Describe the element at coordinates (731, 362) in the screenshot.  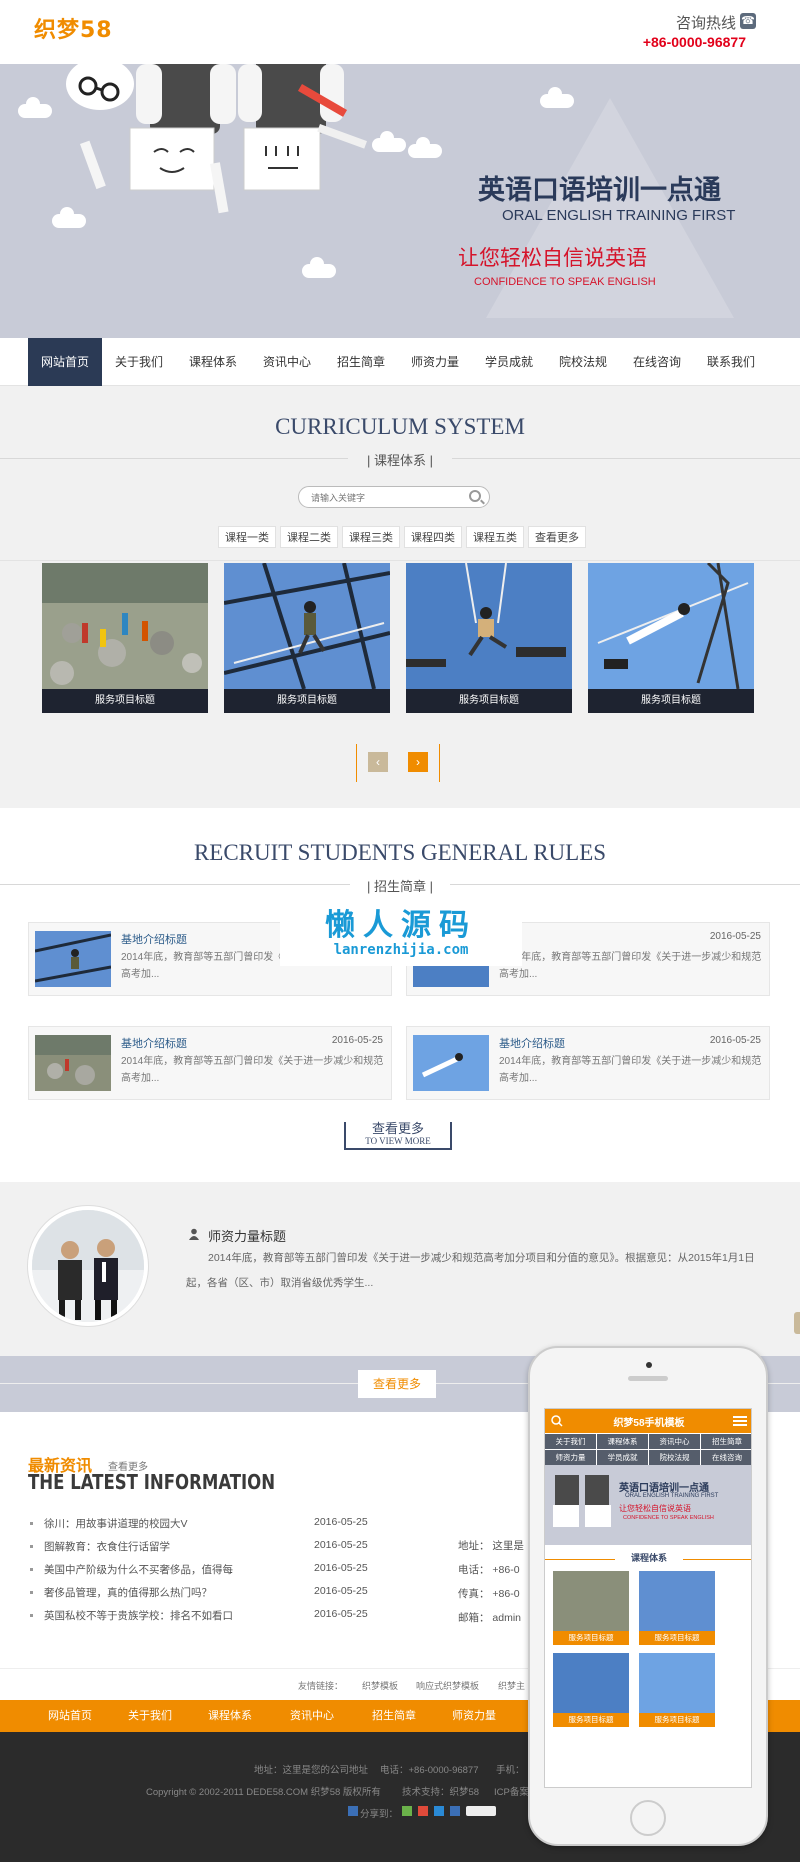
I see `nav-item-contact: 联系我们` at that location.